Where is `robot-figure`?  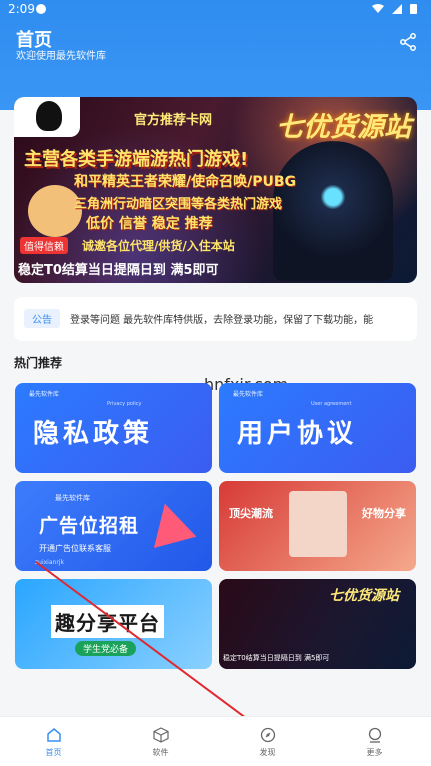
robot-figure is located at coordinates (333, 211).